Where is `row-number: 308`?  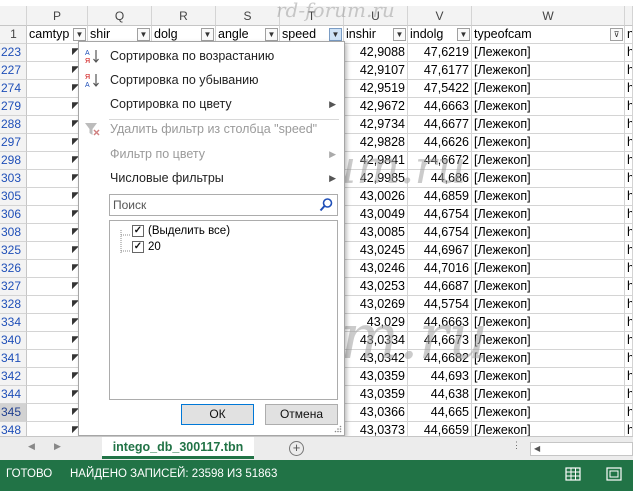
row-number: 308 is located at coordinates (13, 233).